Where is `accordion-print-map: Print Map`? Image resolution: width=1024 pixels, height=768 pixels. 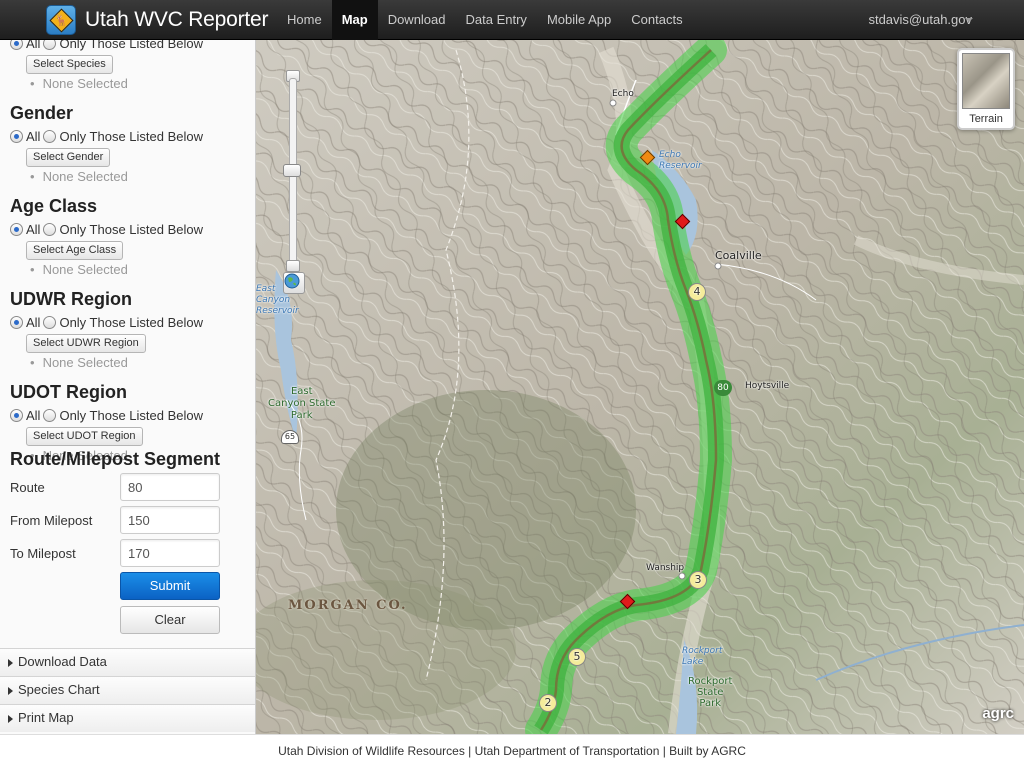 accordion-print-map: Print Map is located at coordinates (127, 718).